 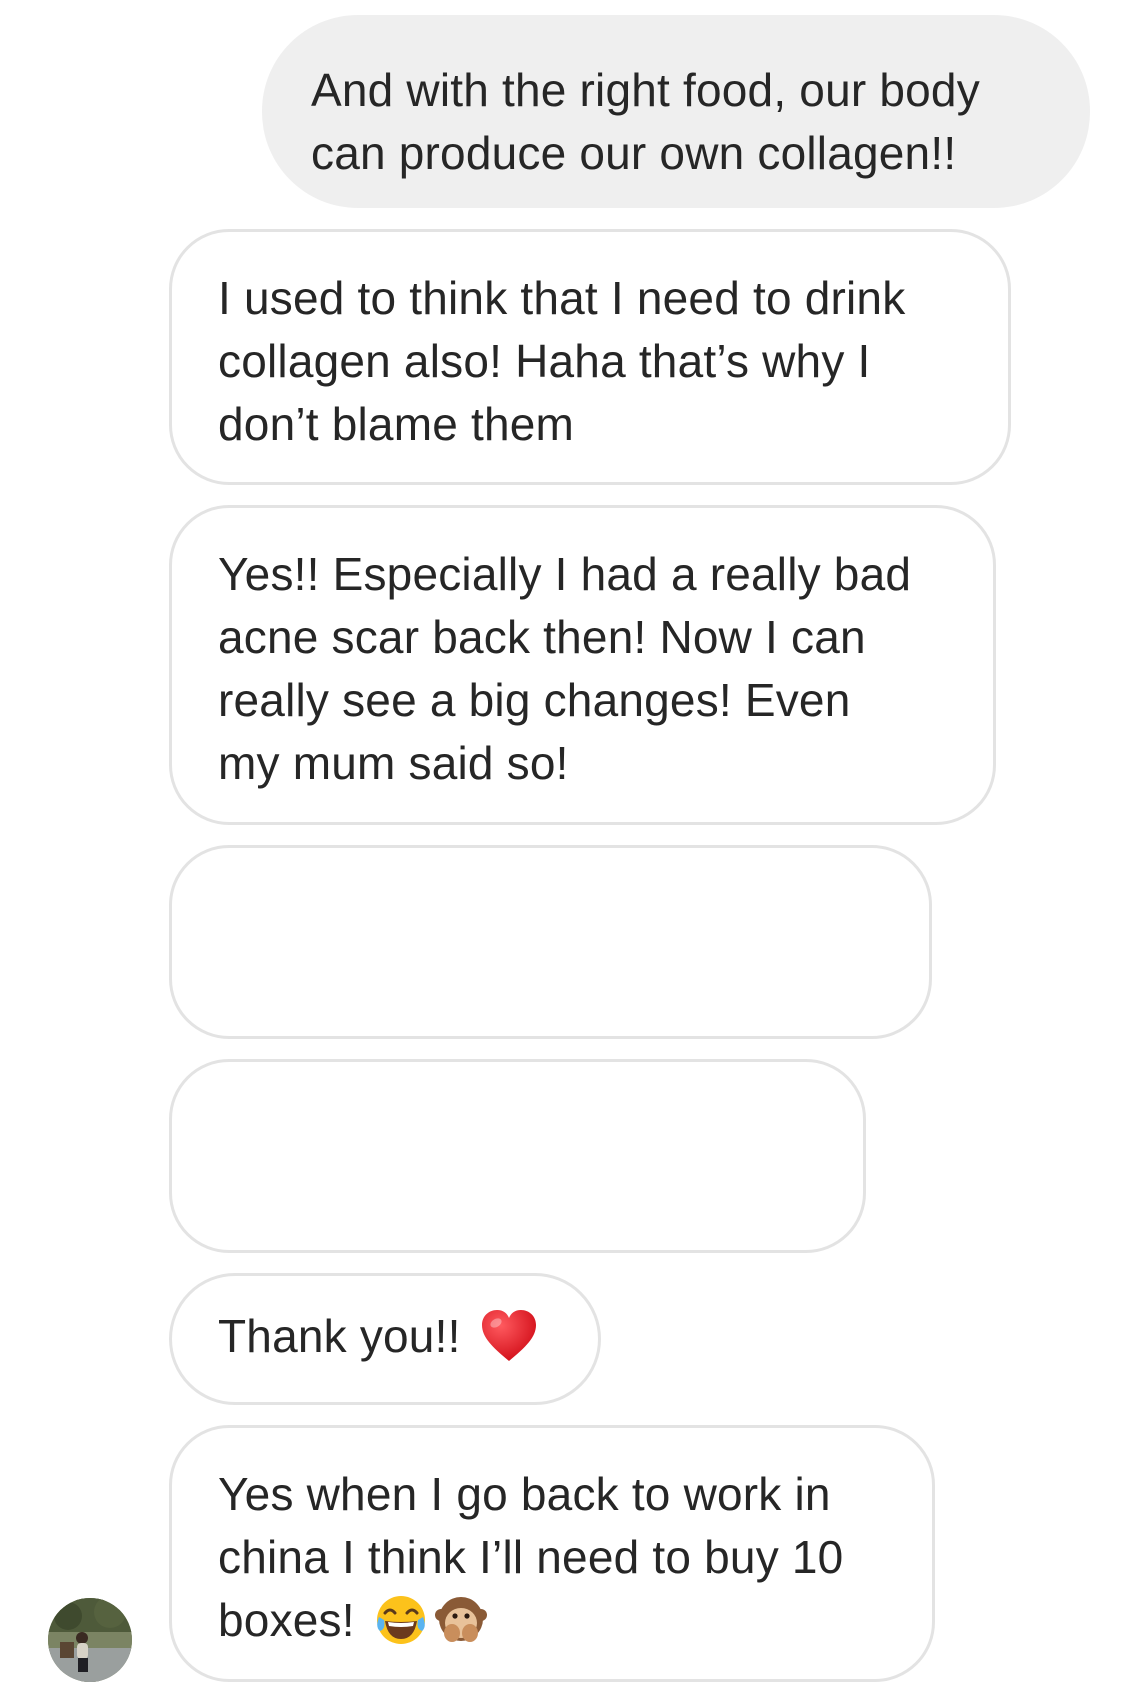 What do you see at coordinates (393, 763) in the screenshot?
I see `message-line: my mum said so!` at bounding box center [393, 763].